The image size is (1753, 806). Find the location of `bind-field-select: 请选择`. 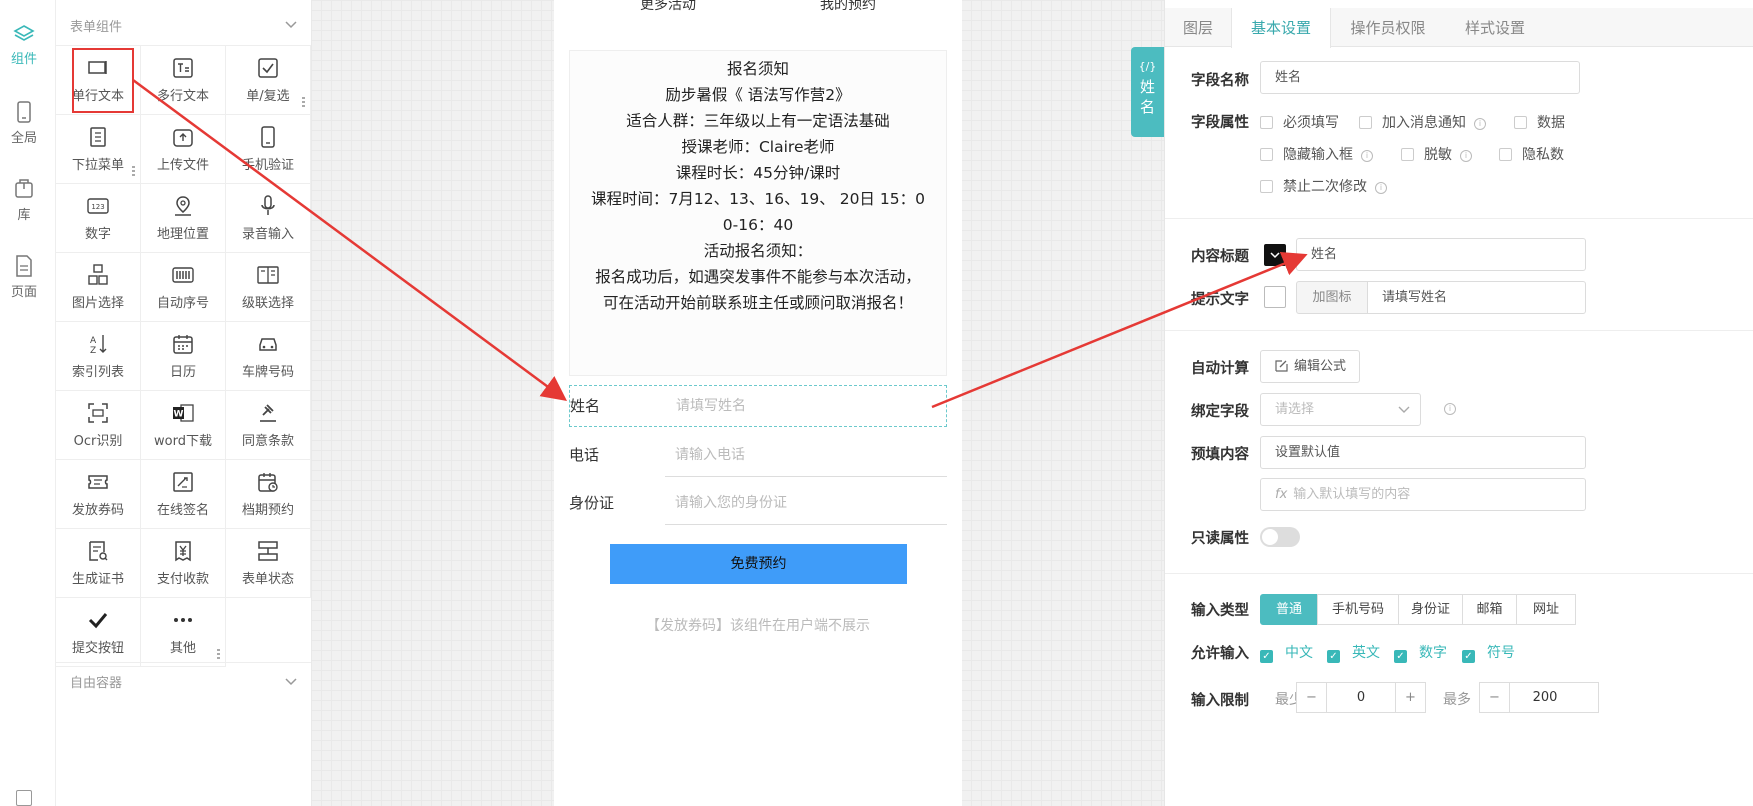

bind-field-select: 请选择 is located at coordinates (1340, 409).